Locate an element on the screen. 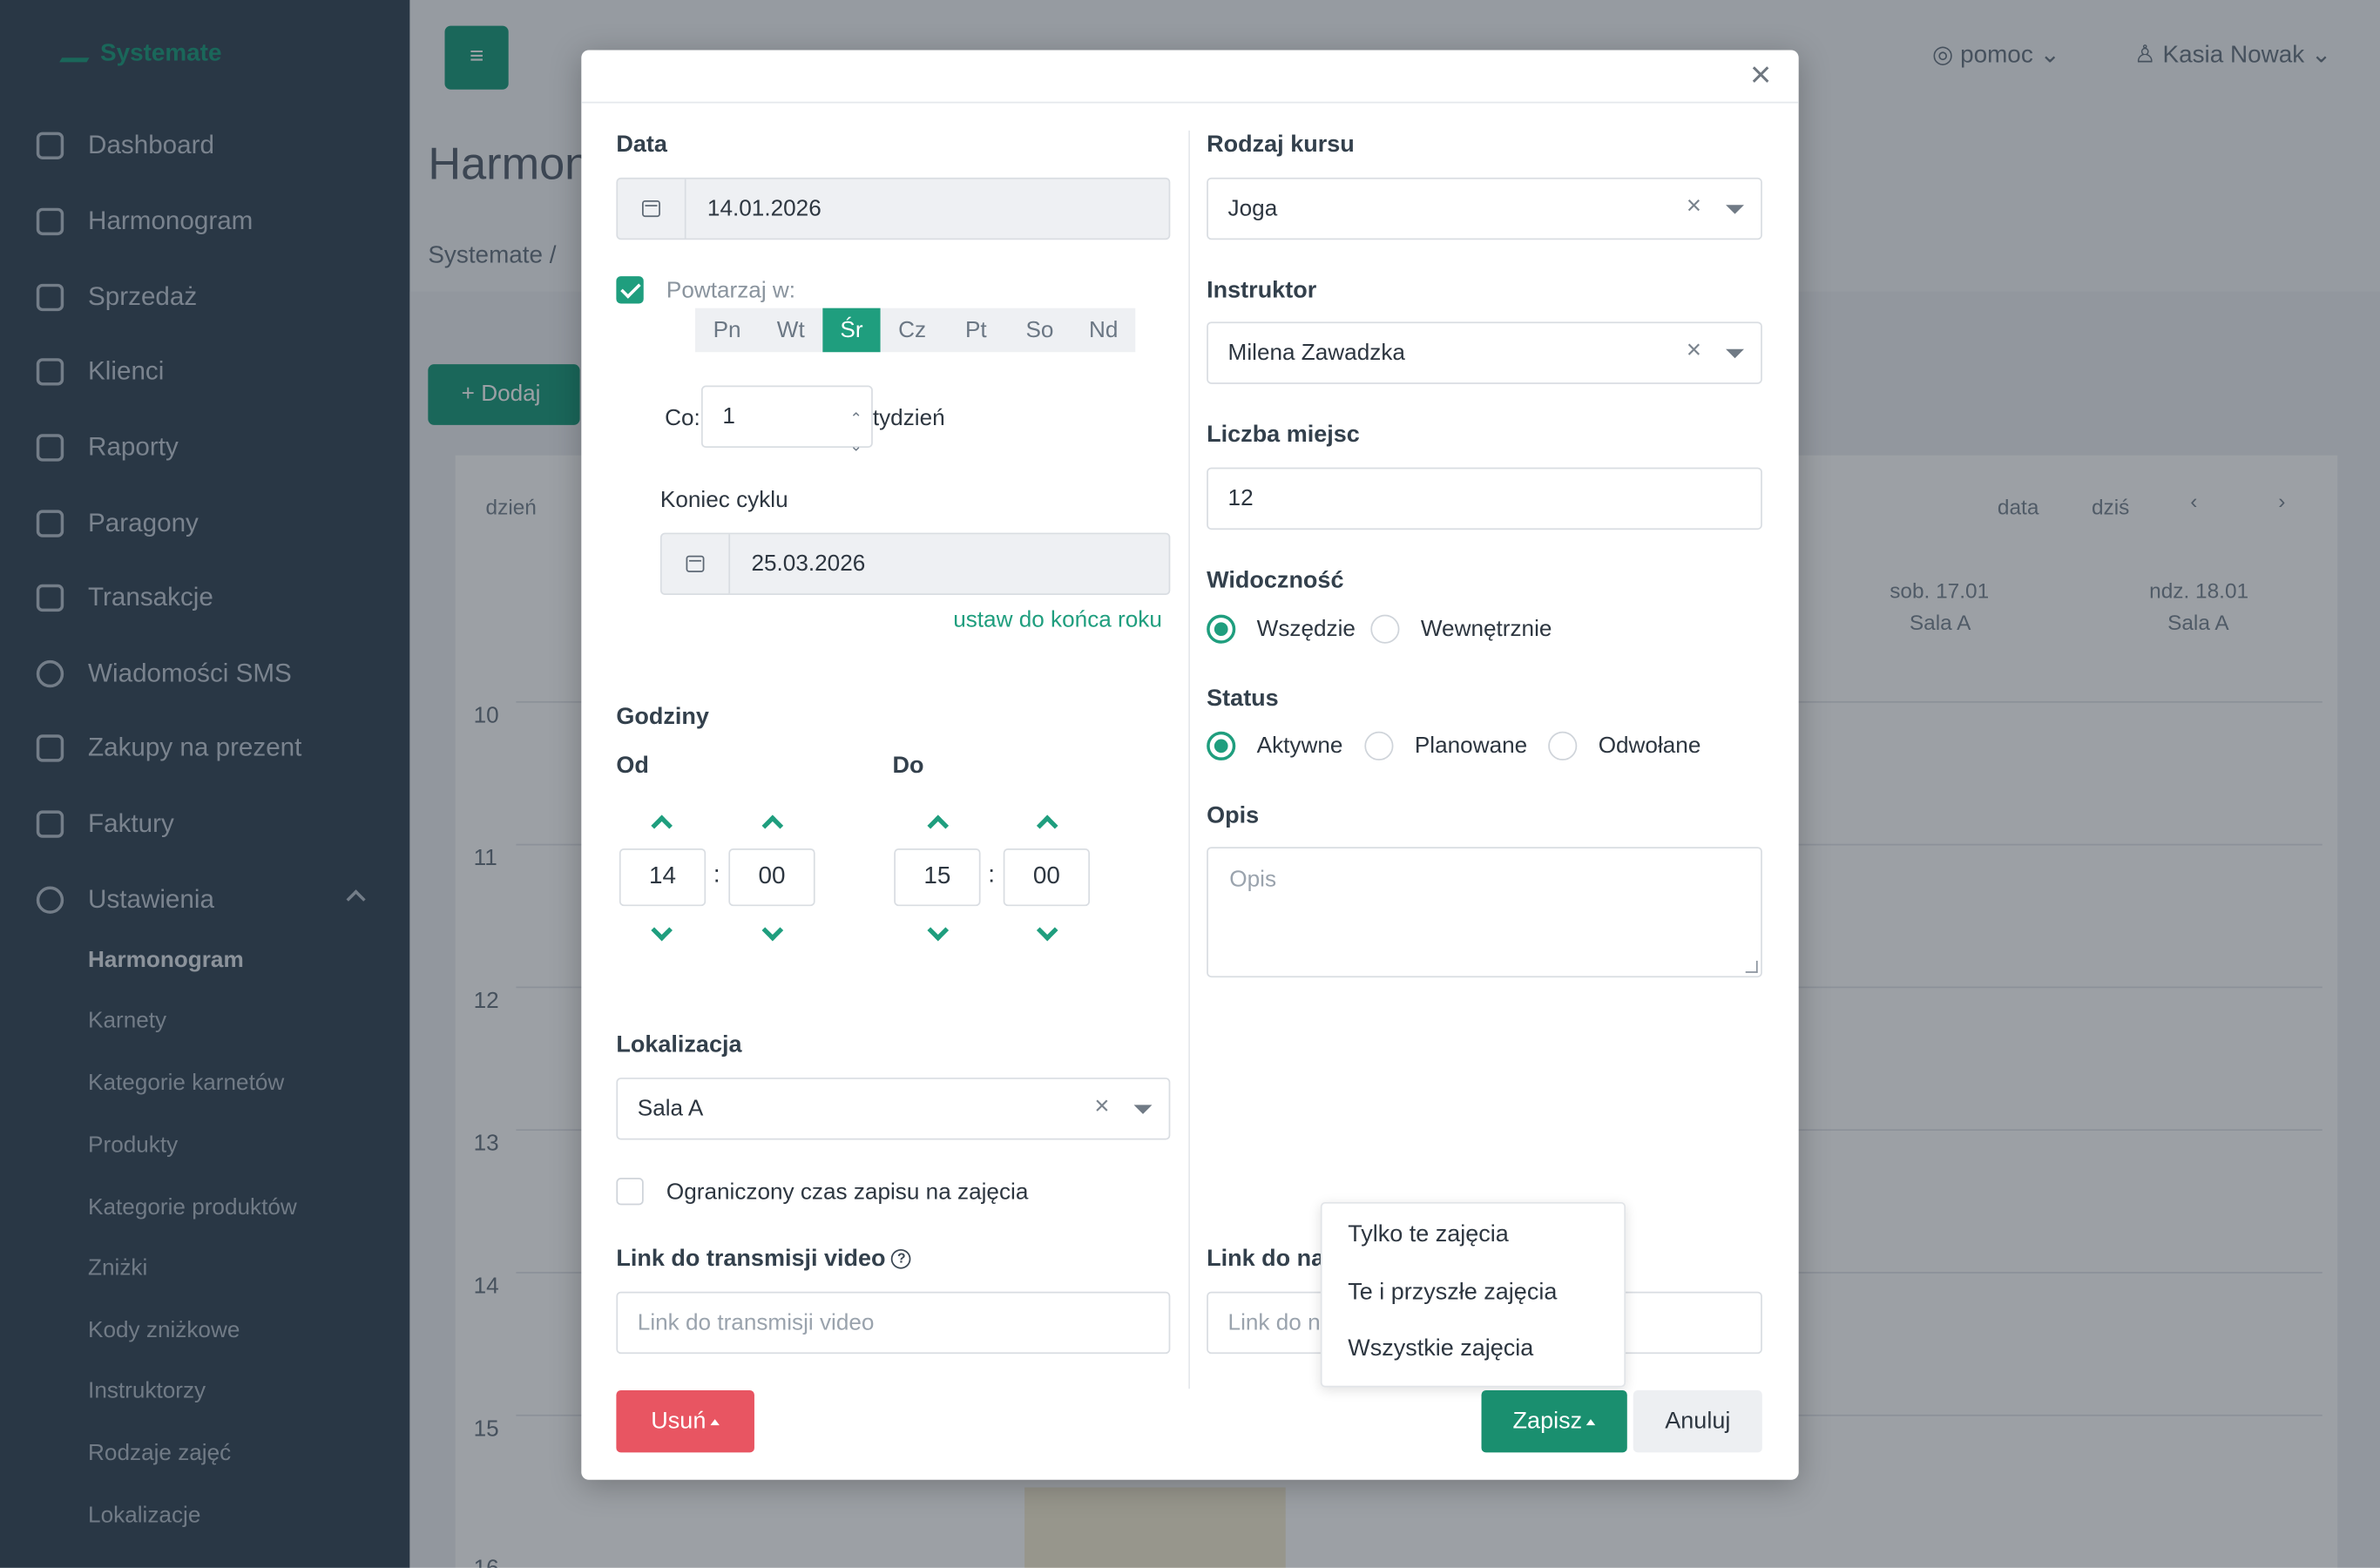  menu-item-this-only: Tylko te zajęcia is located at coordinates (1428, 1235).